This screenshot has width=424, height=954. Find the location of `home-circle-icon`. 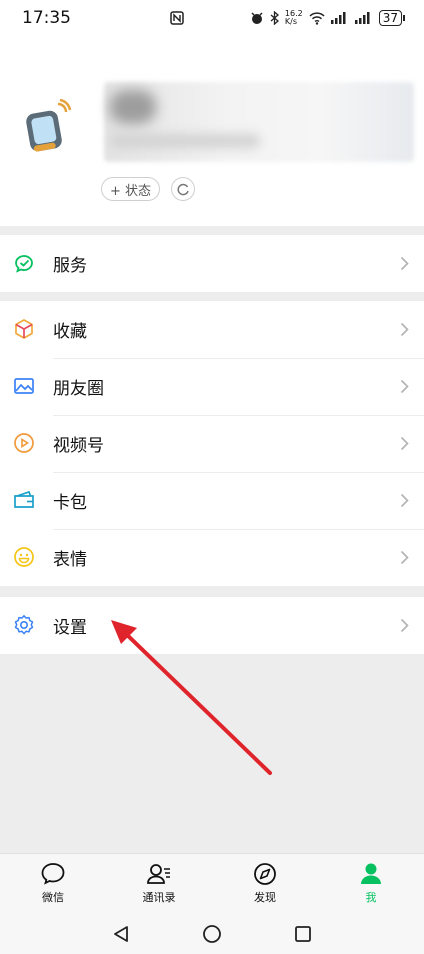

home-circle-icon is located at coordinates (212, 934).